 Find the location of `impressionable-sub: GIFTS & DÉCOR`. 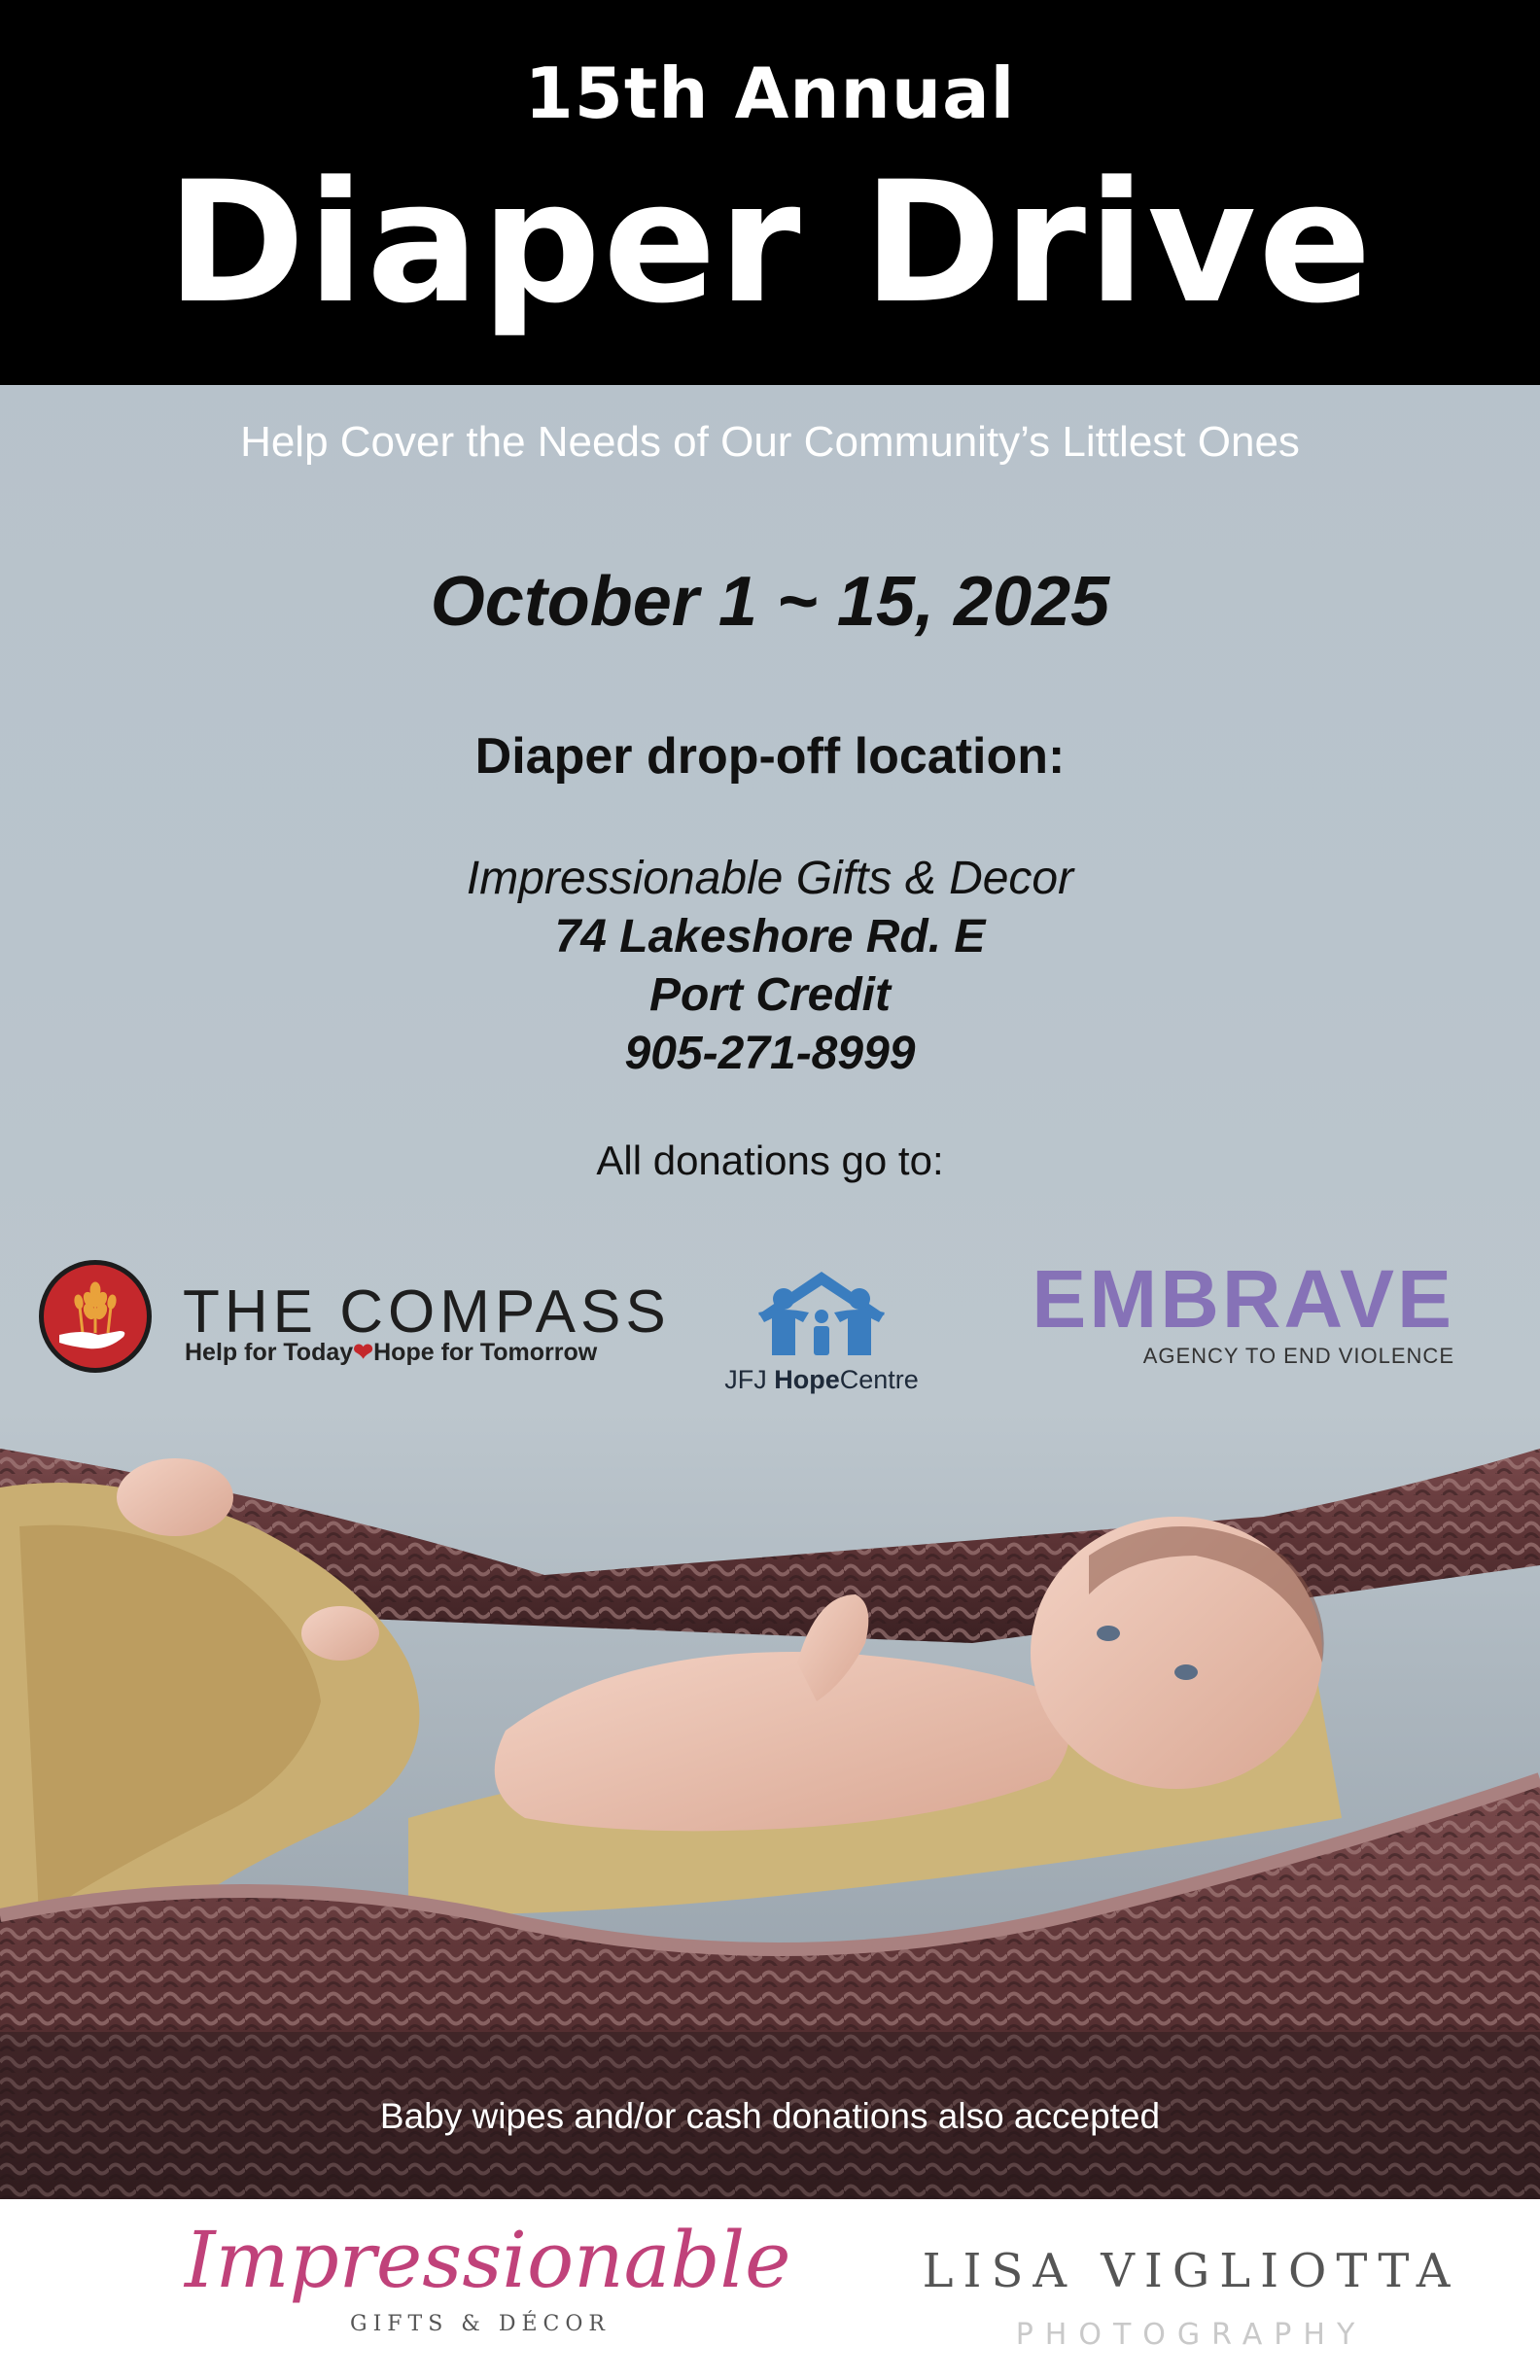

impressionable-sub: GIFTS & DÉCOR is located at coordinates (480, 2324).